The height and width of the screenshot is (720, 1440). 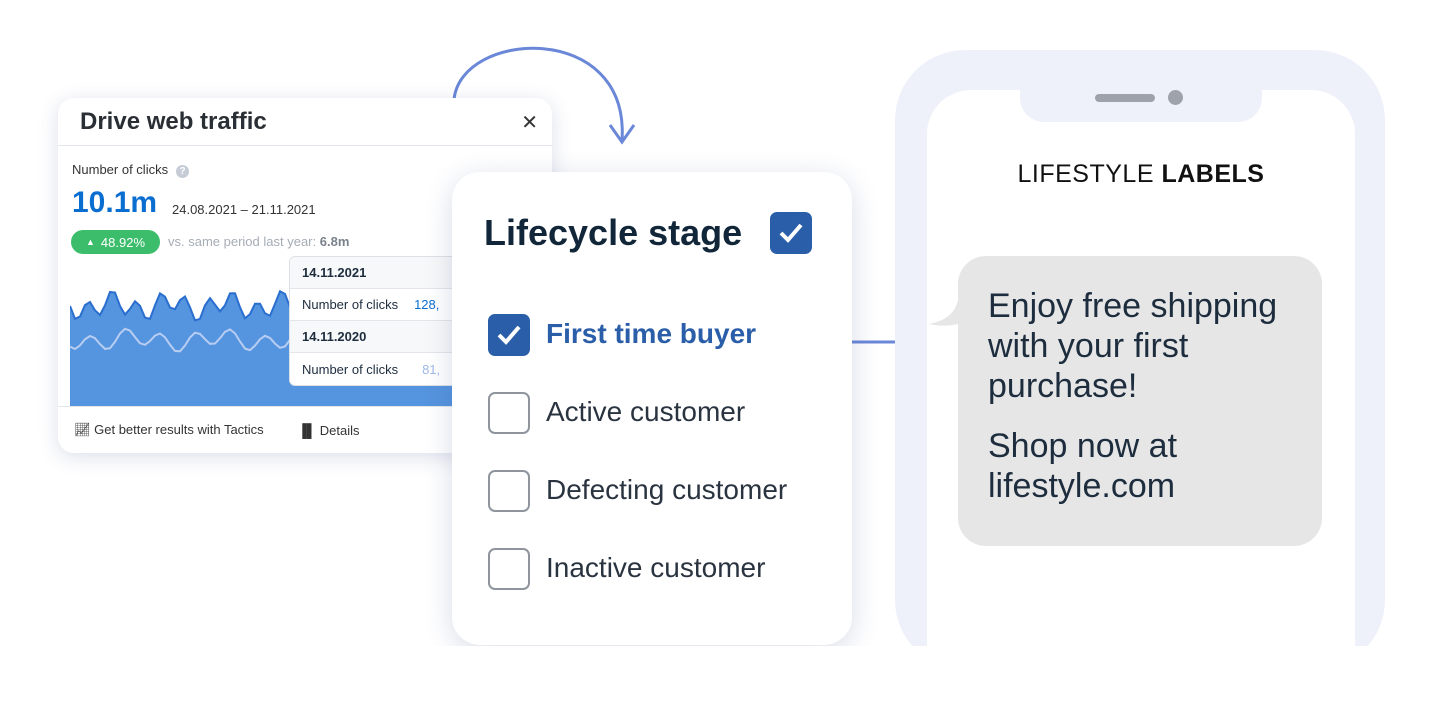 I want to click on details-link: ▐▌ Details, so click(x=329, y=430).